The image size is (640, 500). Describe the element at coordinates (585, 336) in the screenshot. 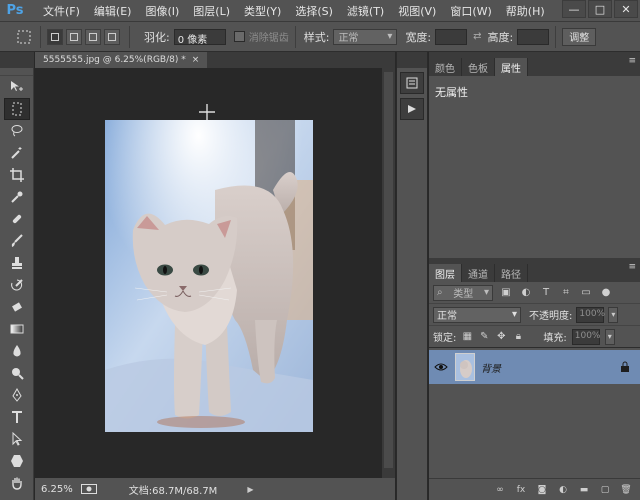

I see `fill-input: 100%` at that location.